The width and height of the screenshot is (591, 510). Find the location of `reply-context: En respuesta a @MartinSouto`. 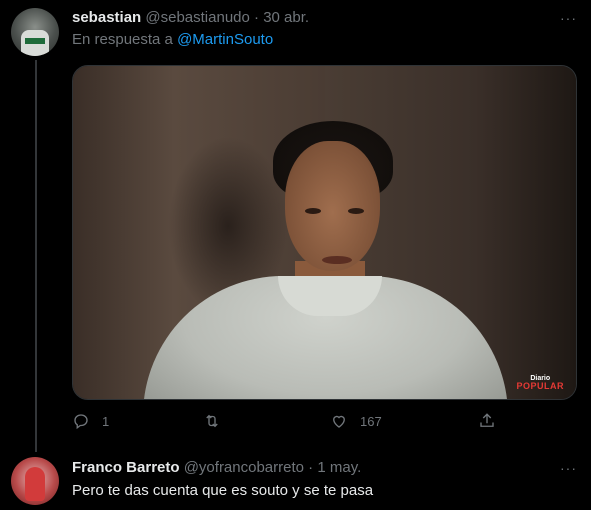

reply-context: En respuesta a @MartinSouto is located at coordinates (172, 39).